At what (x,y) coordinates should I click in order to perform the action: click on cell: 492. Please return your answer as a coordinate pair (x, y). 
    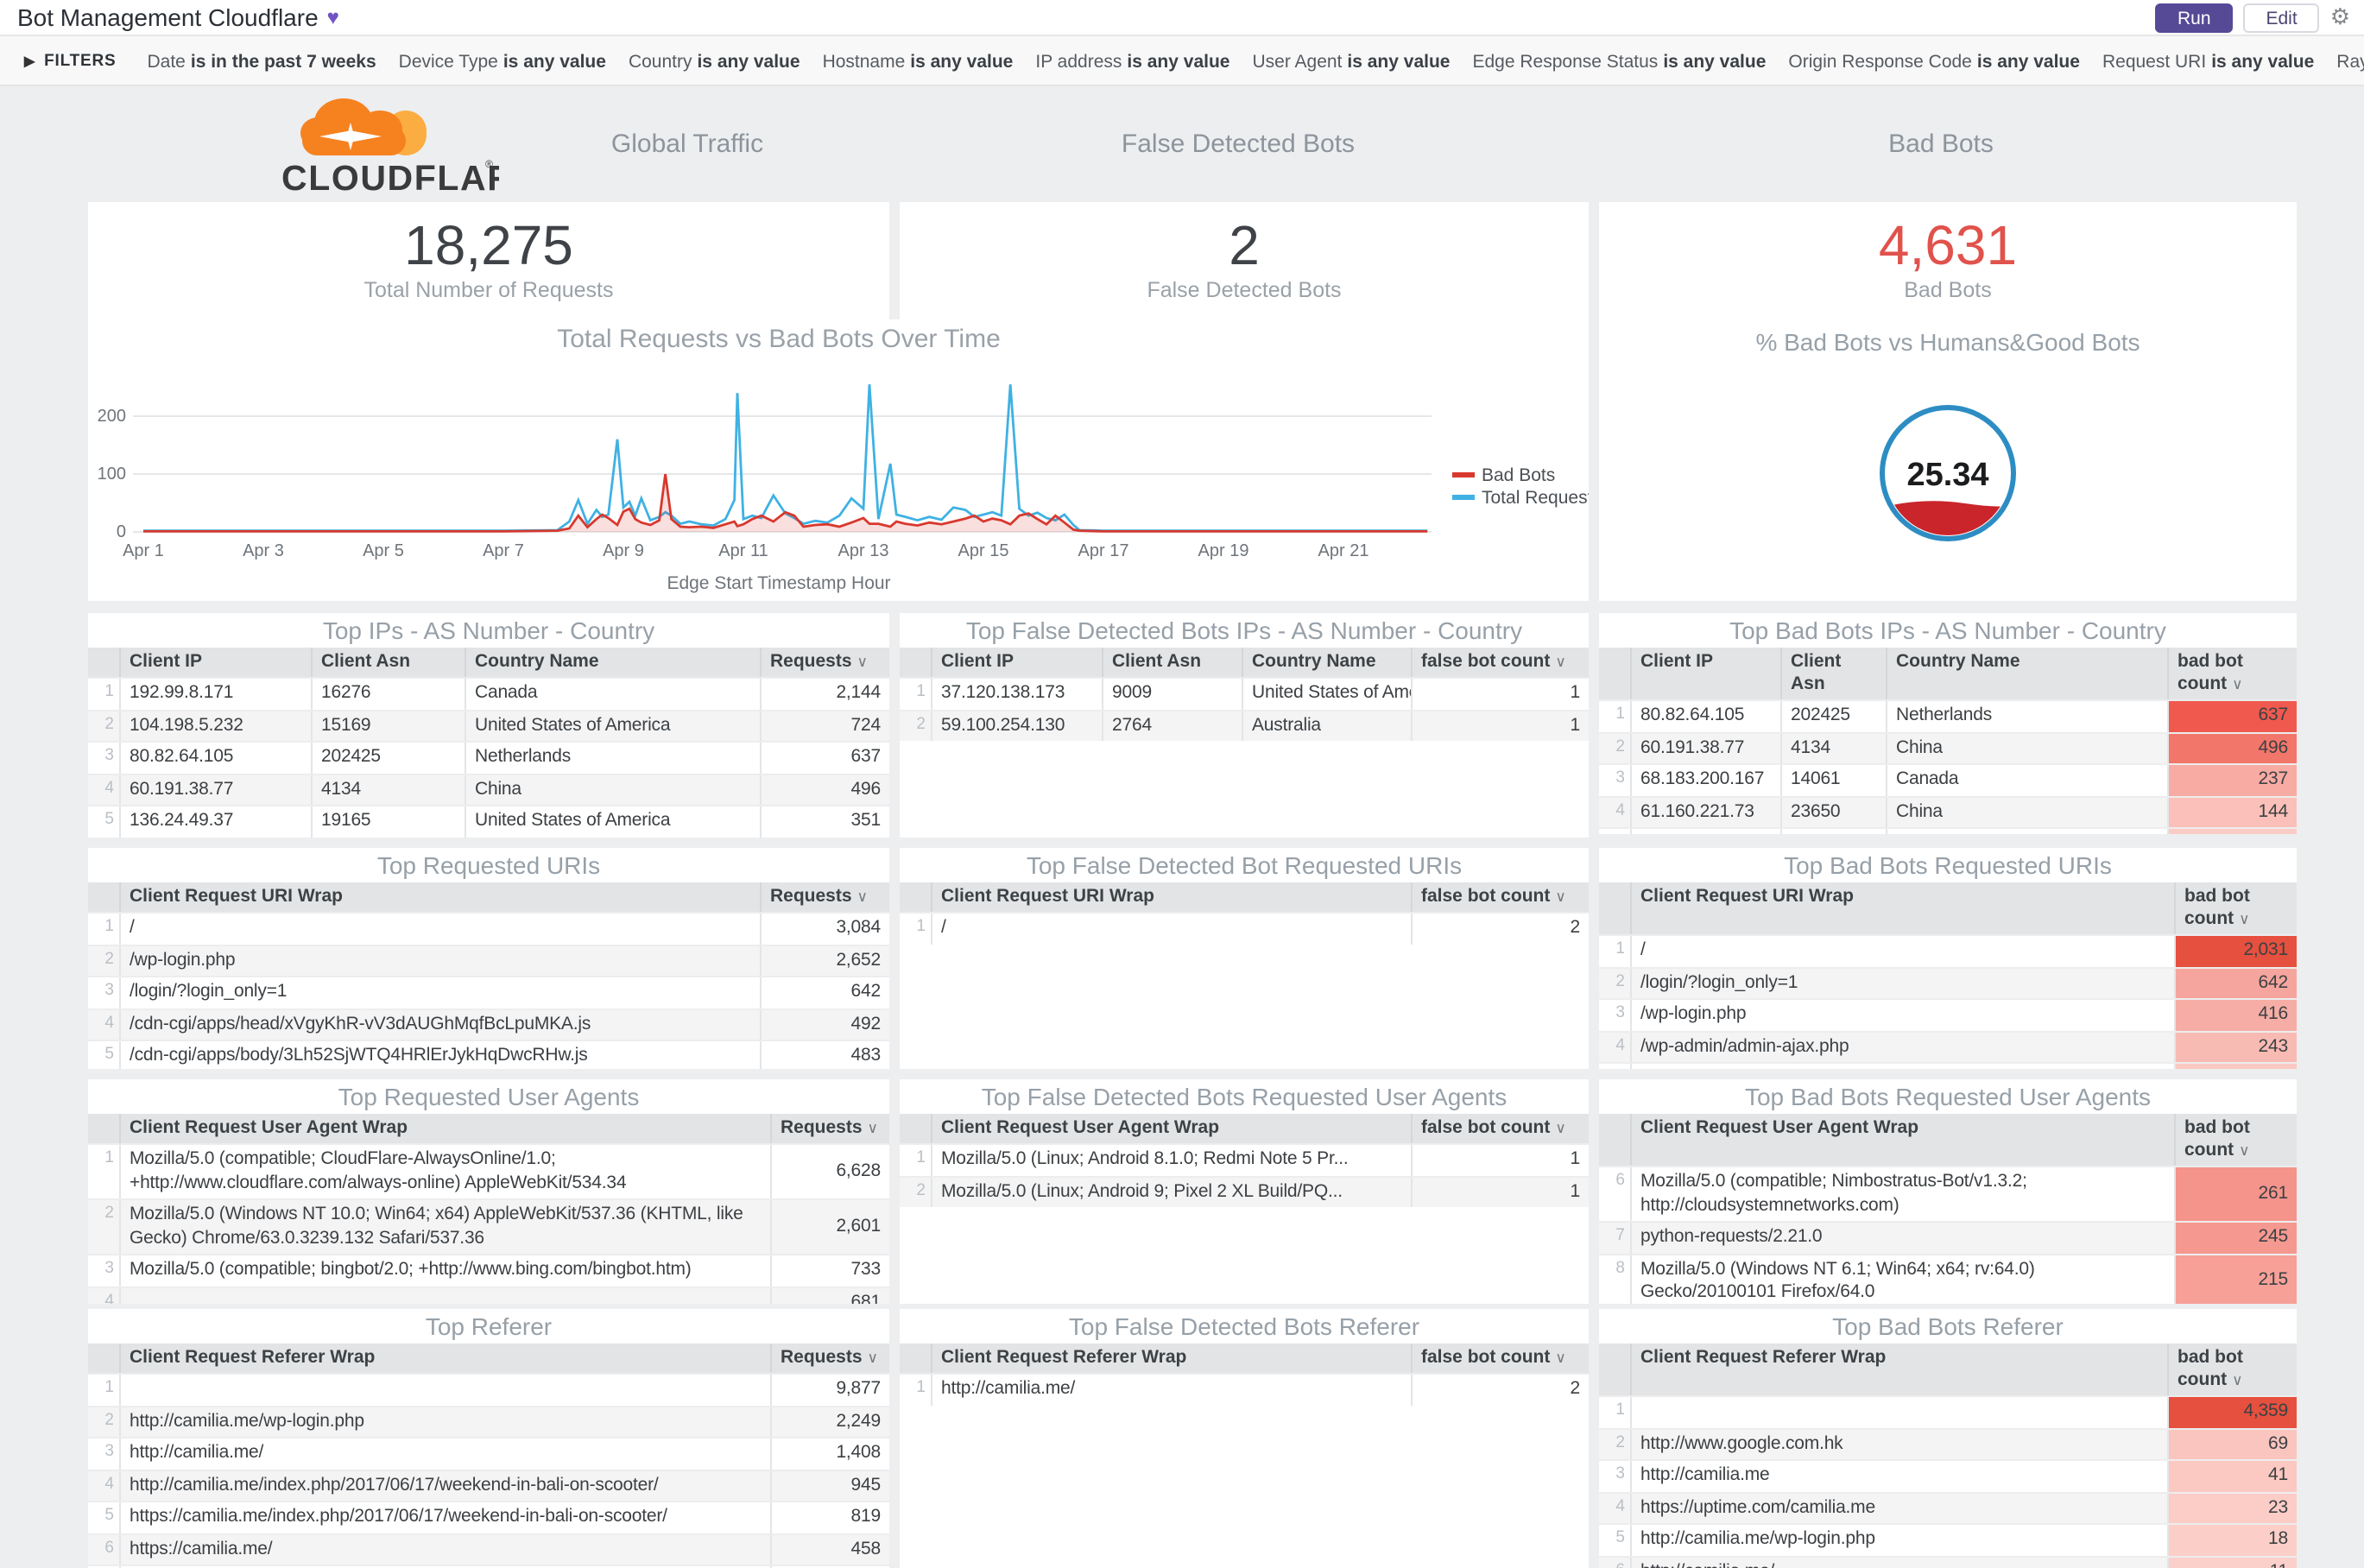
    Looking at the image, I should click on (824, 1024).